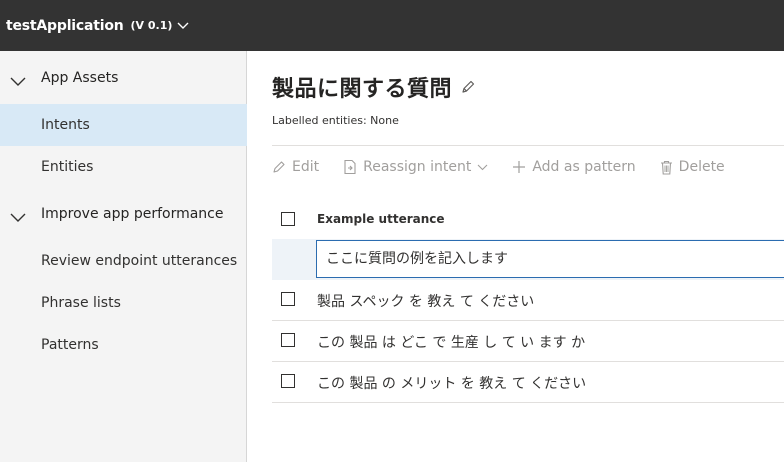 This screenshot has height=462, width=784. Describe the element at coordinates (67, 167) in the screenshot. I see `sidebar-item-label: Entities` at that location.